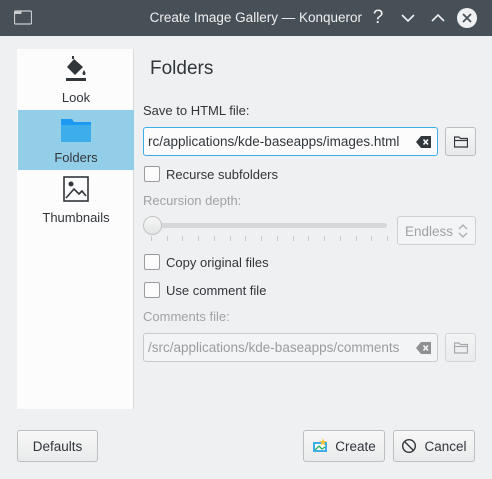  Describe the element at coordinates (274, 141) in the screenshot. I see `save-html-value: rc/applications/kde-baseapps/images.html` at that location.